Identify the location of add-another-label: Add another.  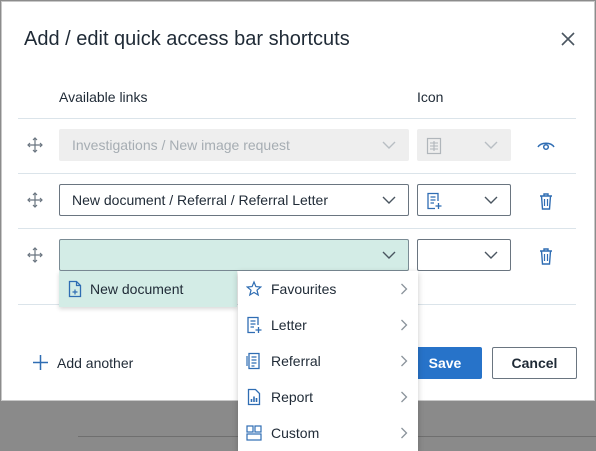
(95, 363).